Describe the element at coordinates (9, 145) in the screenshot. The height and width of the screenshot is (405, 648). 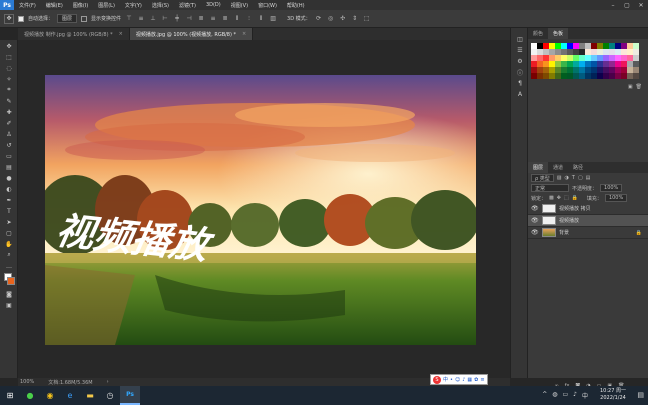
I see `history-brush-tool-icon: ↺` at that location.